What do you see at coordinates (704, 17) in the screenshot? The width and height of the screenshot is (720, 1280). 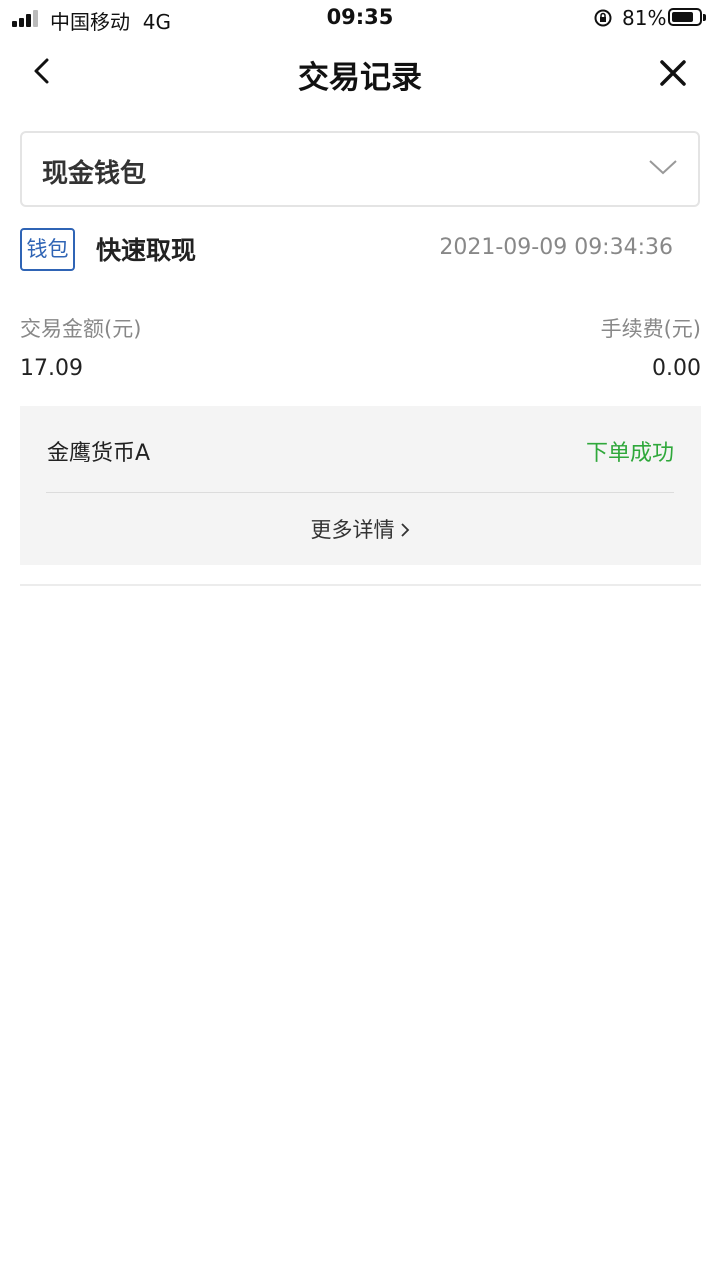 I see `battery-tip` at bounding box center [704, 17].